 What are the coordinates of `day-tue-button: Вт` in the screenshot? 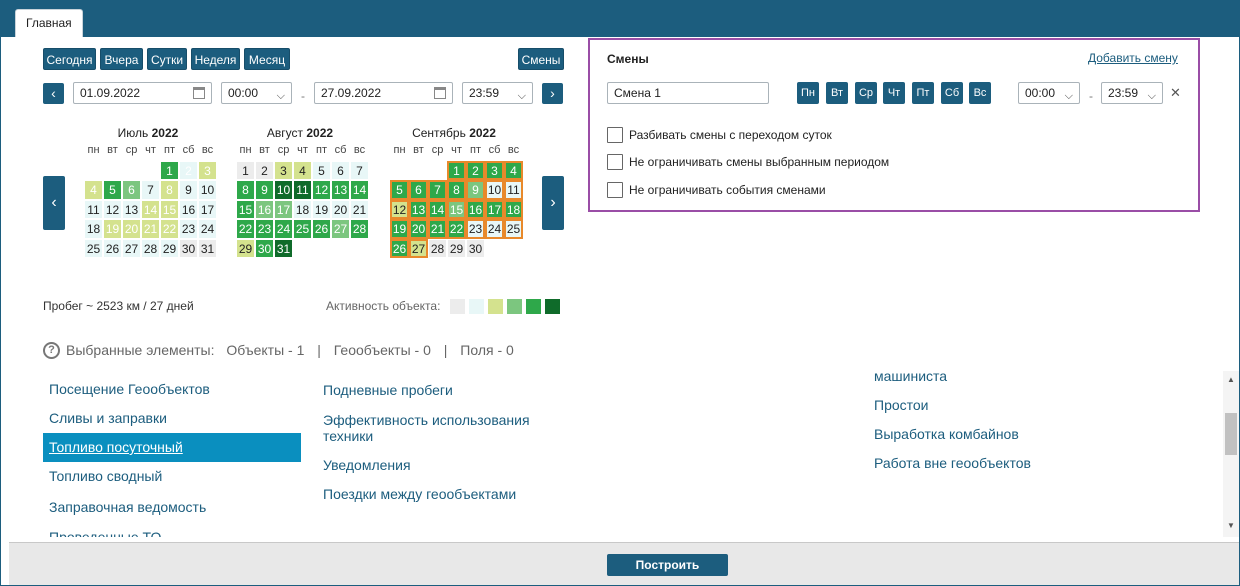 It's located at (837, 93).